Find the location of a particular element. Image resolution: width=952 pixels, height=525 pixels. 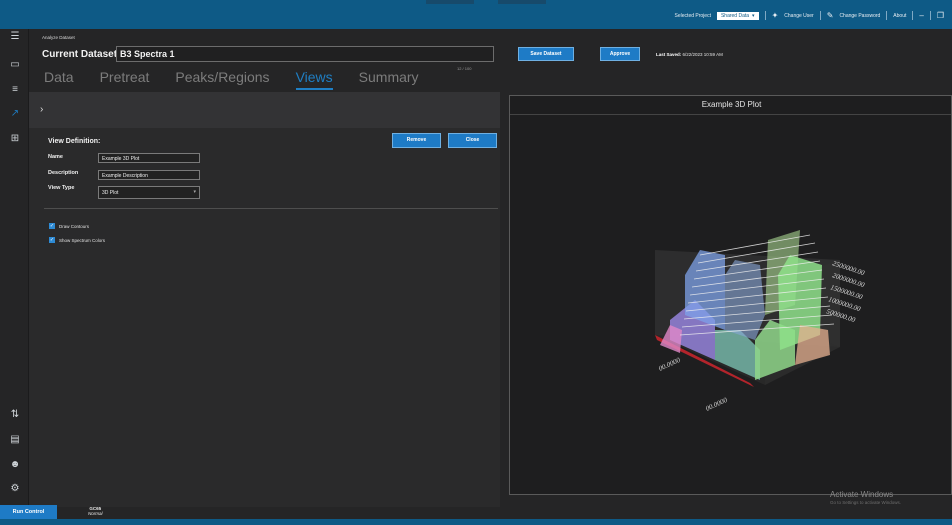

char-counter: 12 / 100 is located at coordinates (464, 68).